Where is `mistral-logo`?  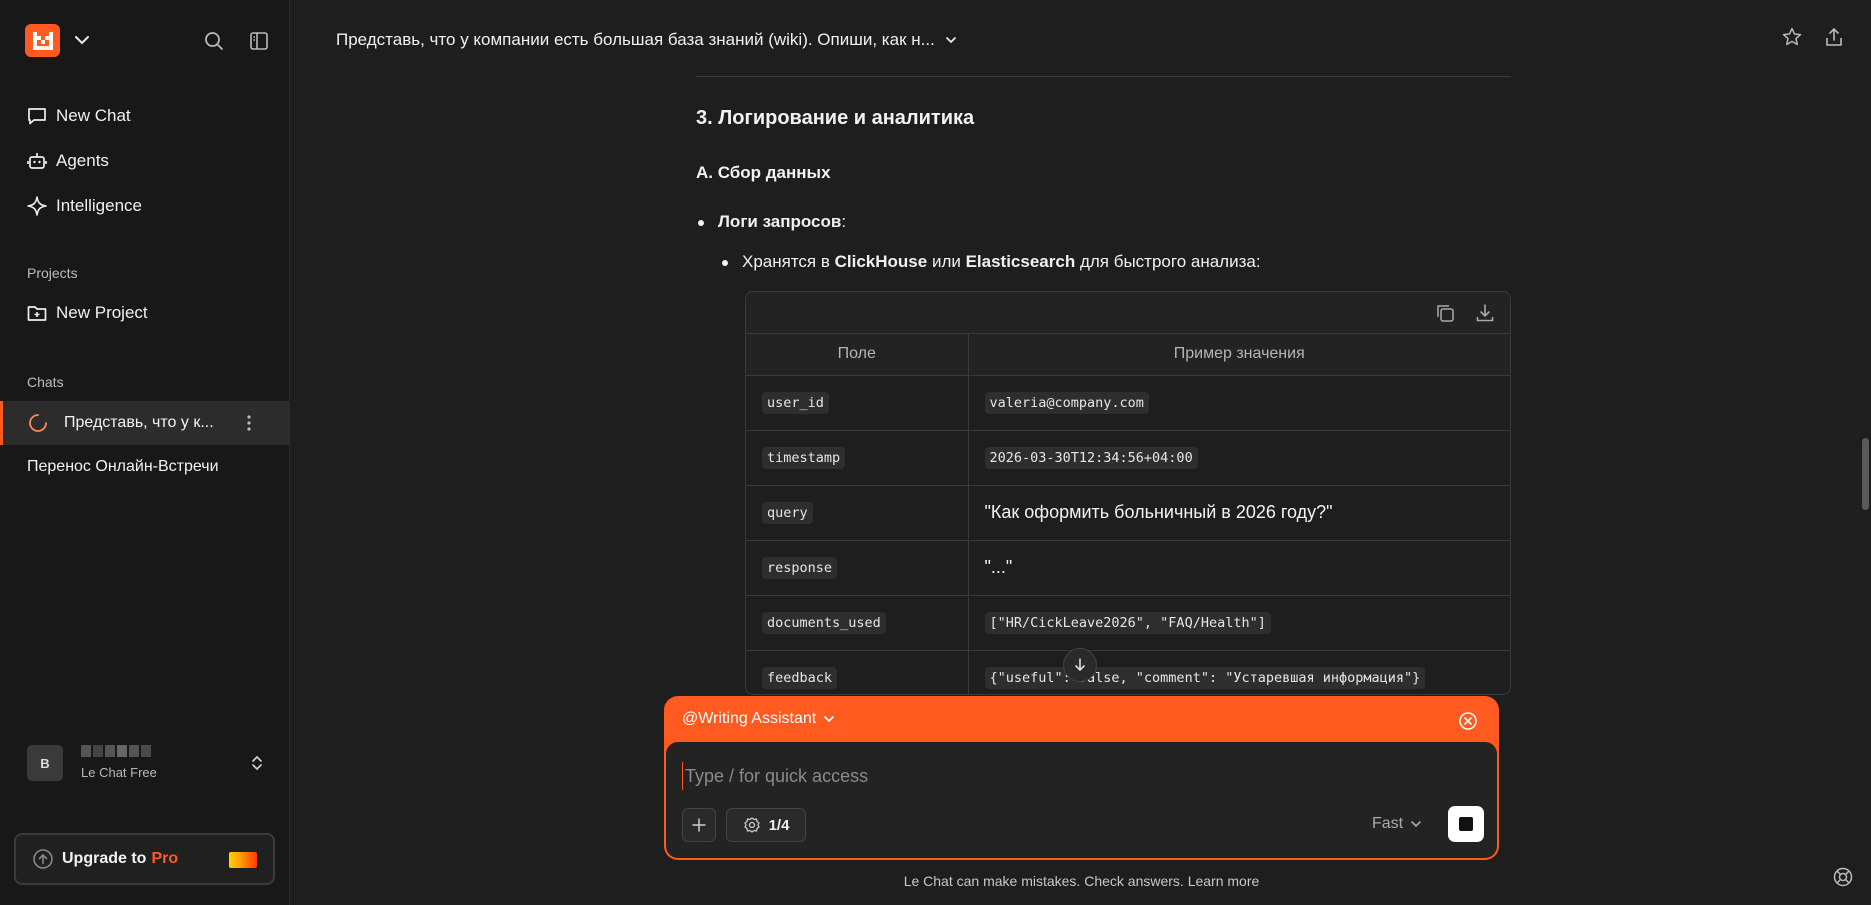 mistral-logo is located at coordinates (42, 40).